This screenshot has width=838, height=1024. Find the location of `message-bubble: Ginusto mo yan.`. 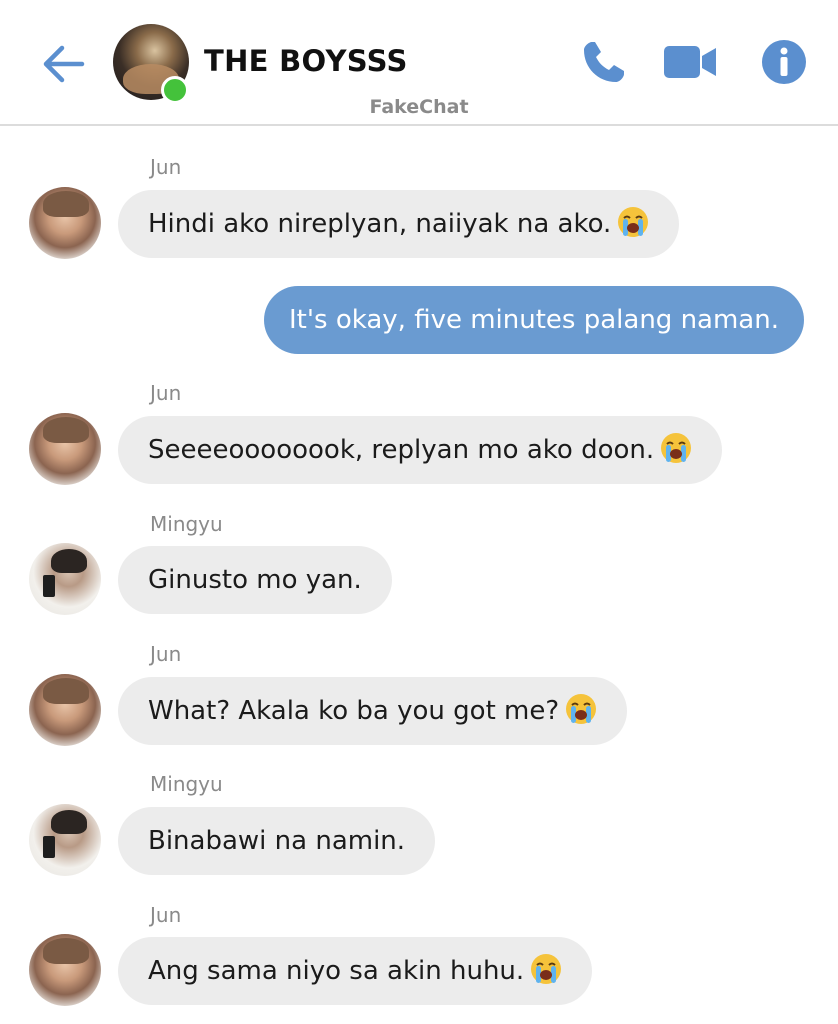

message-bubble: Ginusto mo yan. is located at coordinates (255, 580).